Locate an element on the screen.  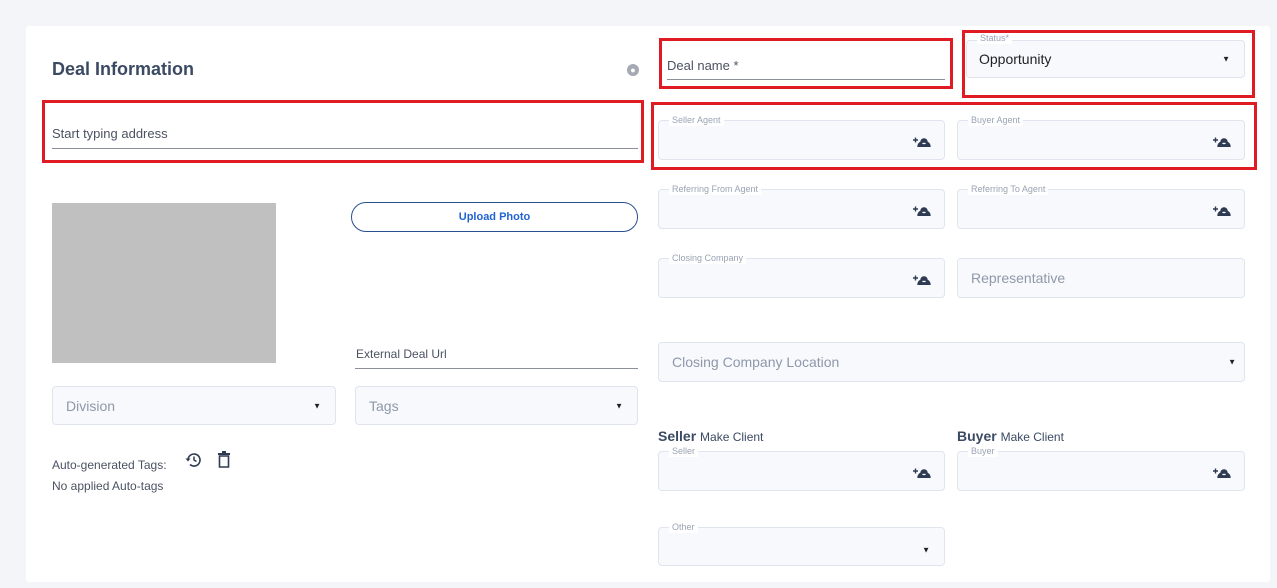
auto-tags-label: Auto-generated Tags: is located at coordinates (109, 465).